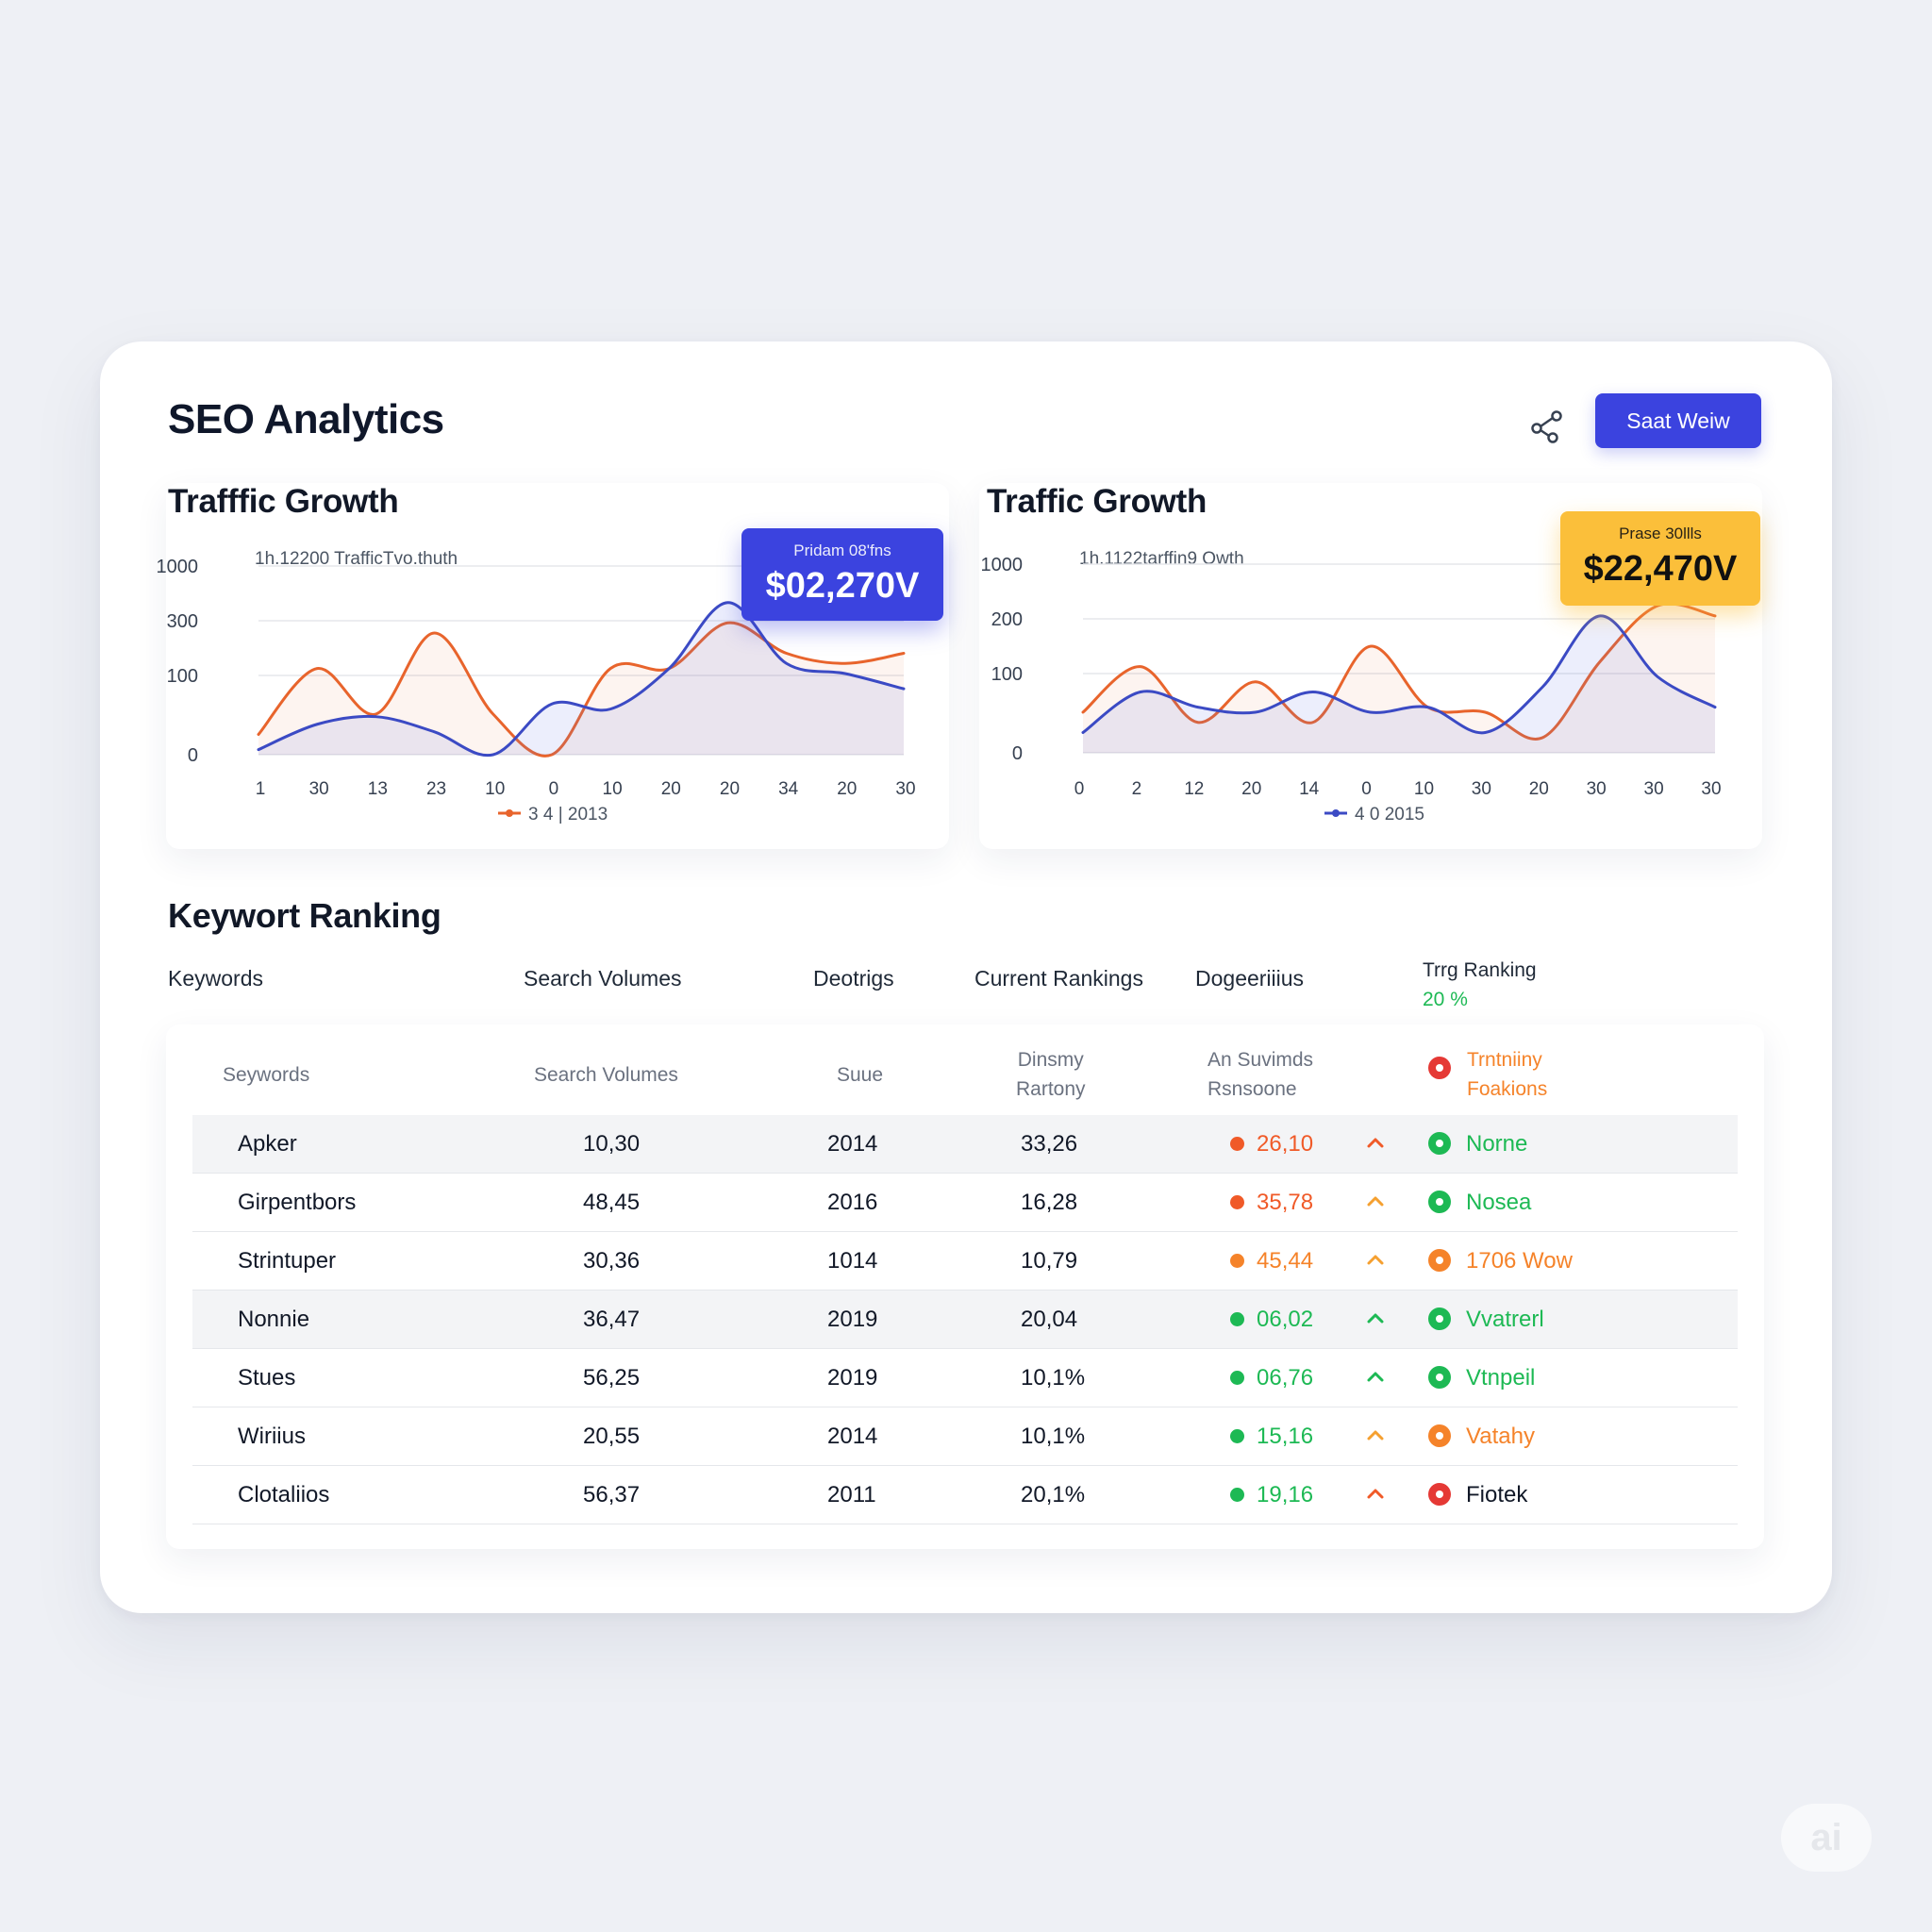  What do you see at coordinates (1049, 1261) in the screenshot?
I see `rank-cell: 10,79` at bounding box center [1049, 1261].